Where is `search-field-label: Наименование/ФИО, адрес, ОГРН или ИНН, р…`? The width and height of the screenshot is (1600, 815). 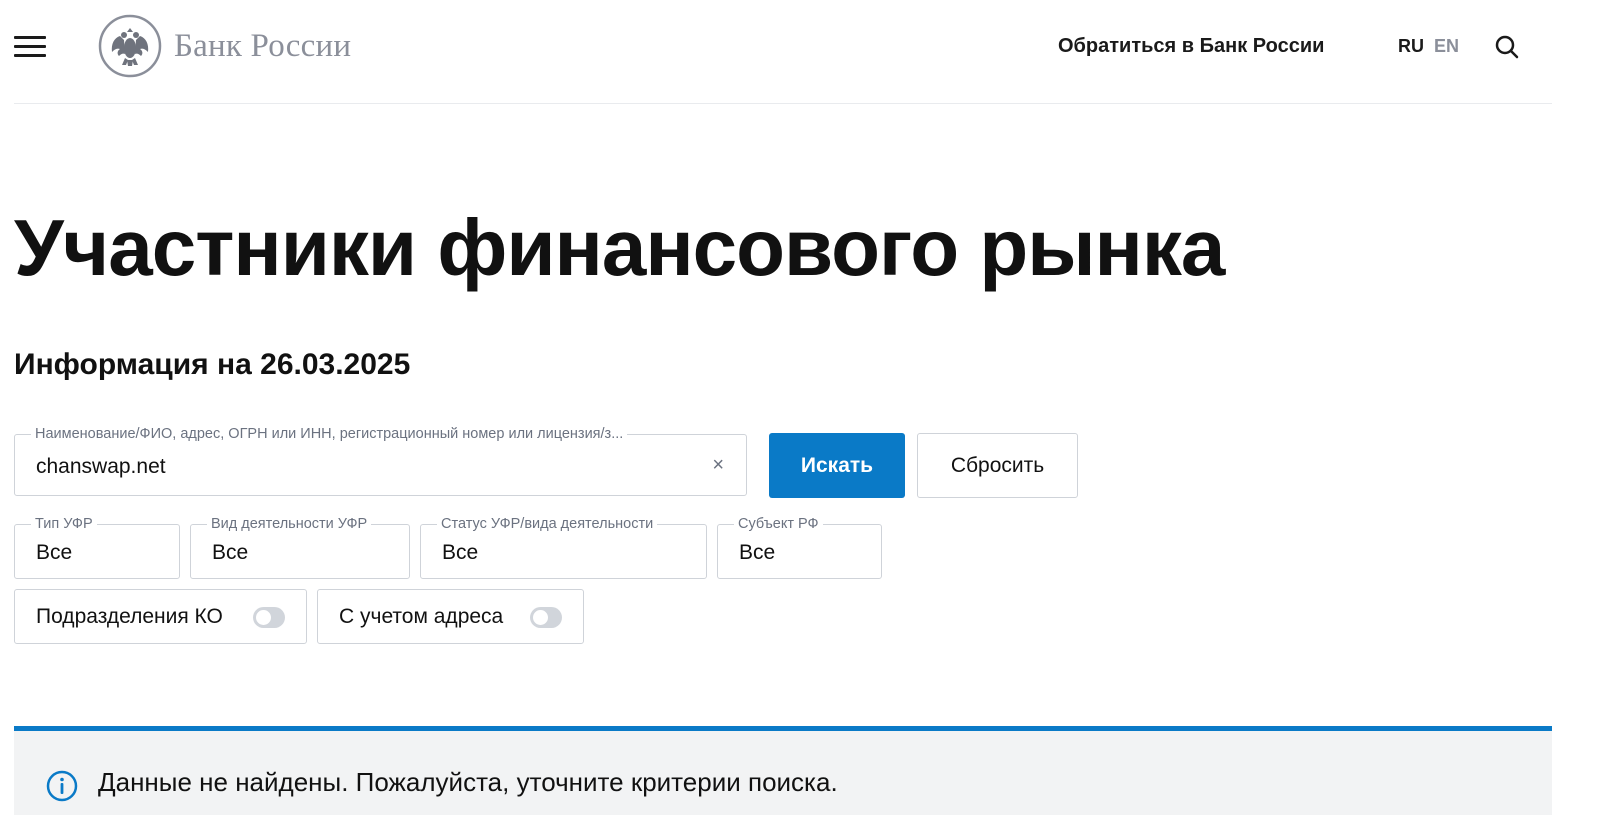 search-field-label: Наименование/ФИО, адрес, ОГРН или ИНН, р… is located at coordinates (329, 434).